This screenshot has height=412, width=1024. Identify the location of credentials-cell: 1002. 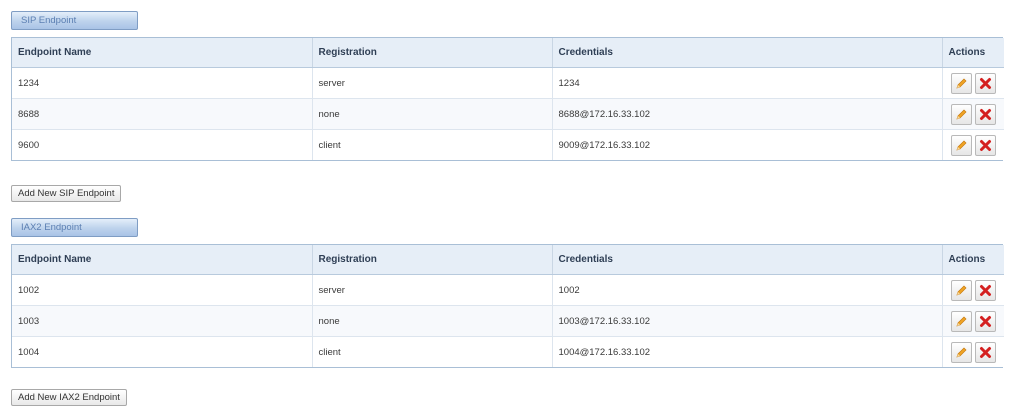
(747, 290).